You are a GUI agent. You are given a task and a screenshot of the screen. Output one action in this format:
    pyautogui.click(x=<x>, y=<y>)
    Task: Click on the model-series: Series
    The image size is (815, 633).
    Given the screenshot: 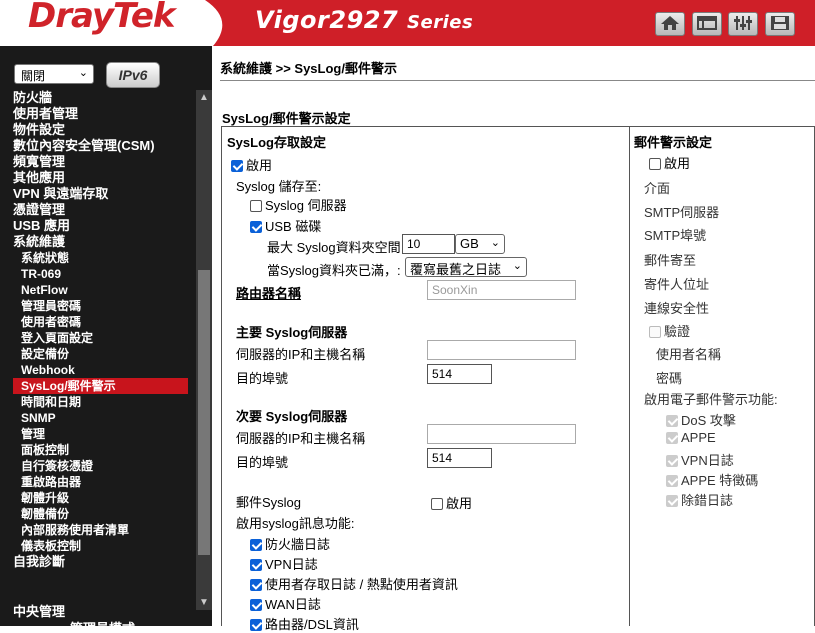 What is the action you would take?
    pyautogui.click(x=440, y=22)
    